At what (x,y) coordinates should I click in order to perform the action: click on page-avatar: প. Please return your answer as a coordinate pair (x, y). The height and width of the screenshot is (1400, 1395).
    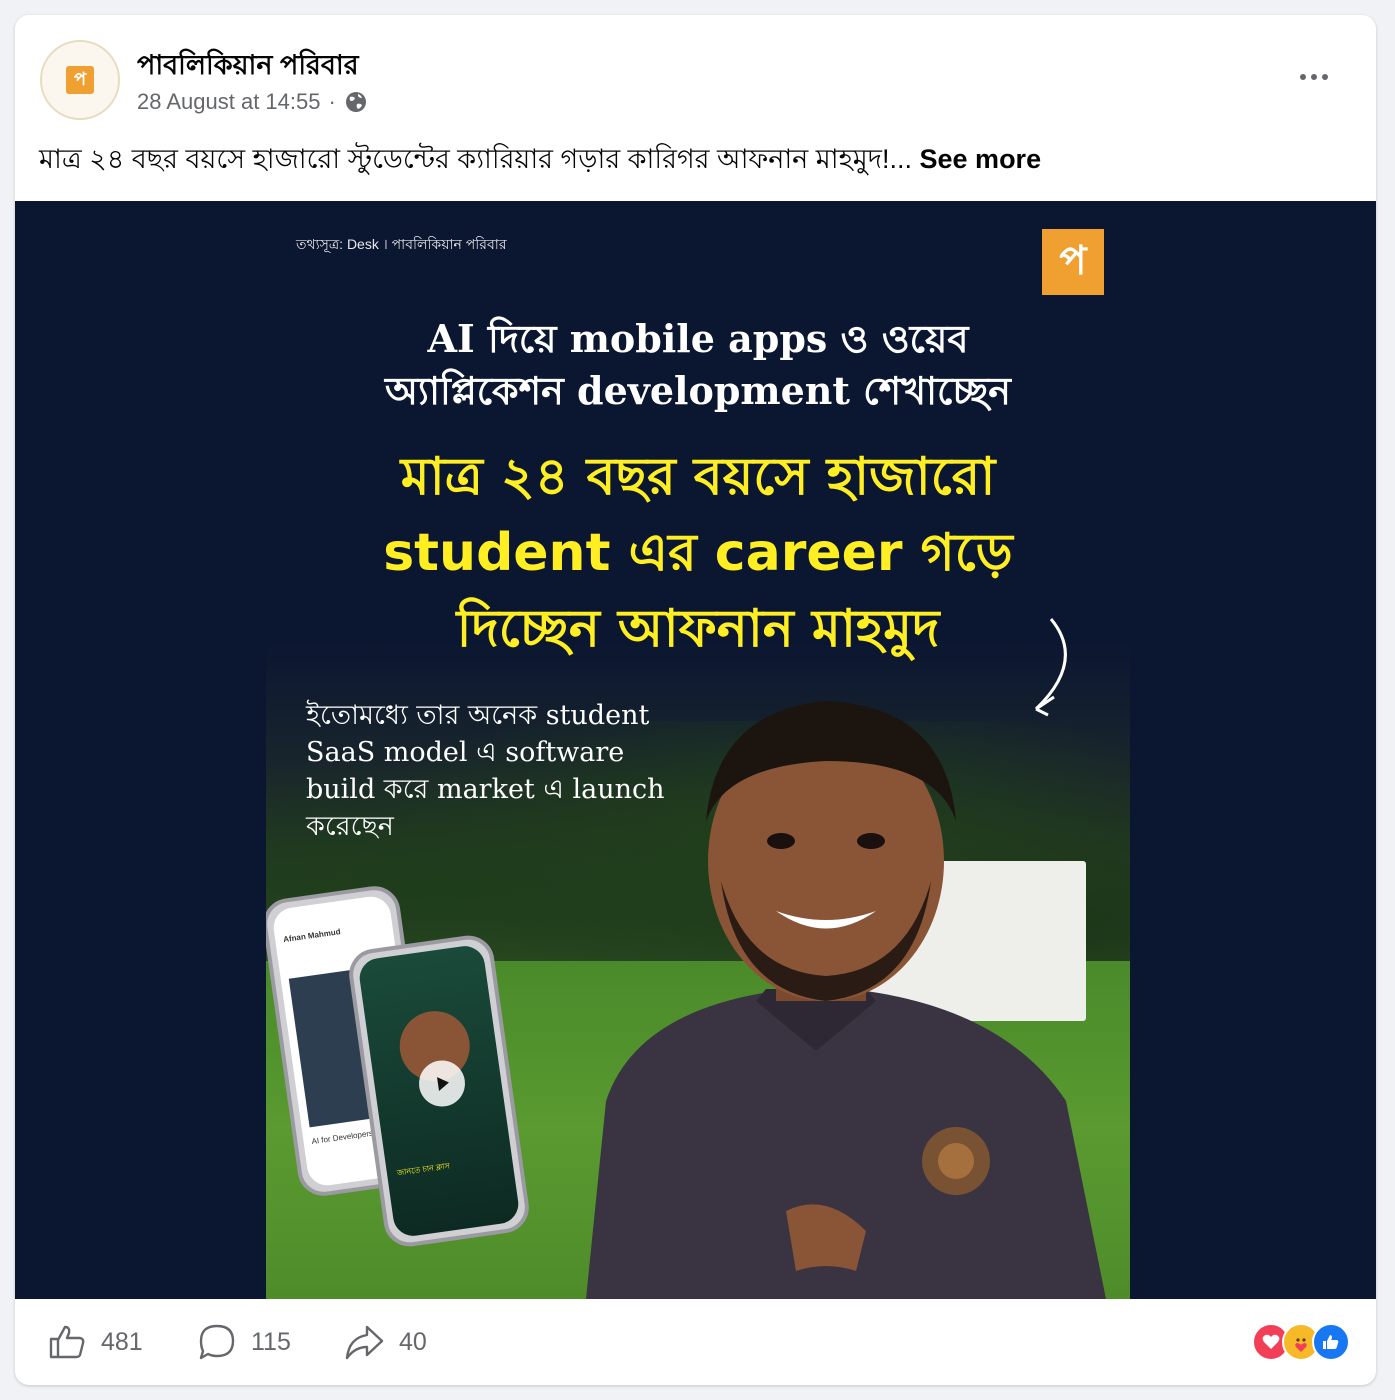
    Looking at the image, I should click on (80, 80).